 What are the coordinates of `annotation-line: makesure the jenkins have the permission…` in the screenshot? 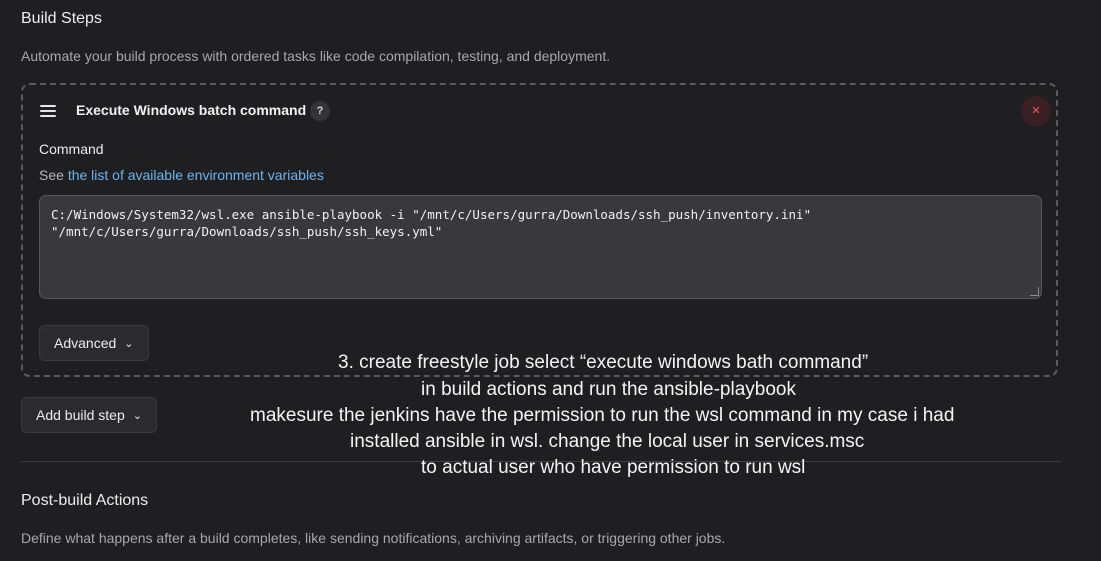 It's located at (602, 415).